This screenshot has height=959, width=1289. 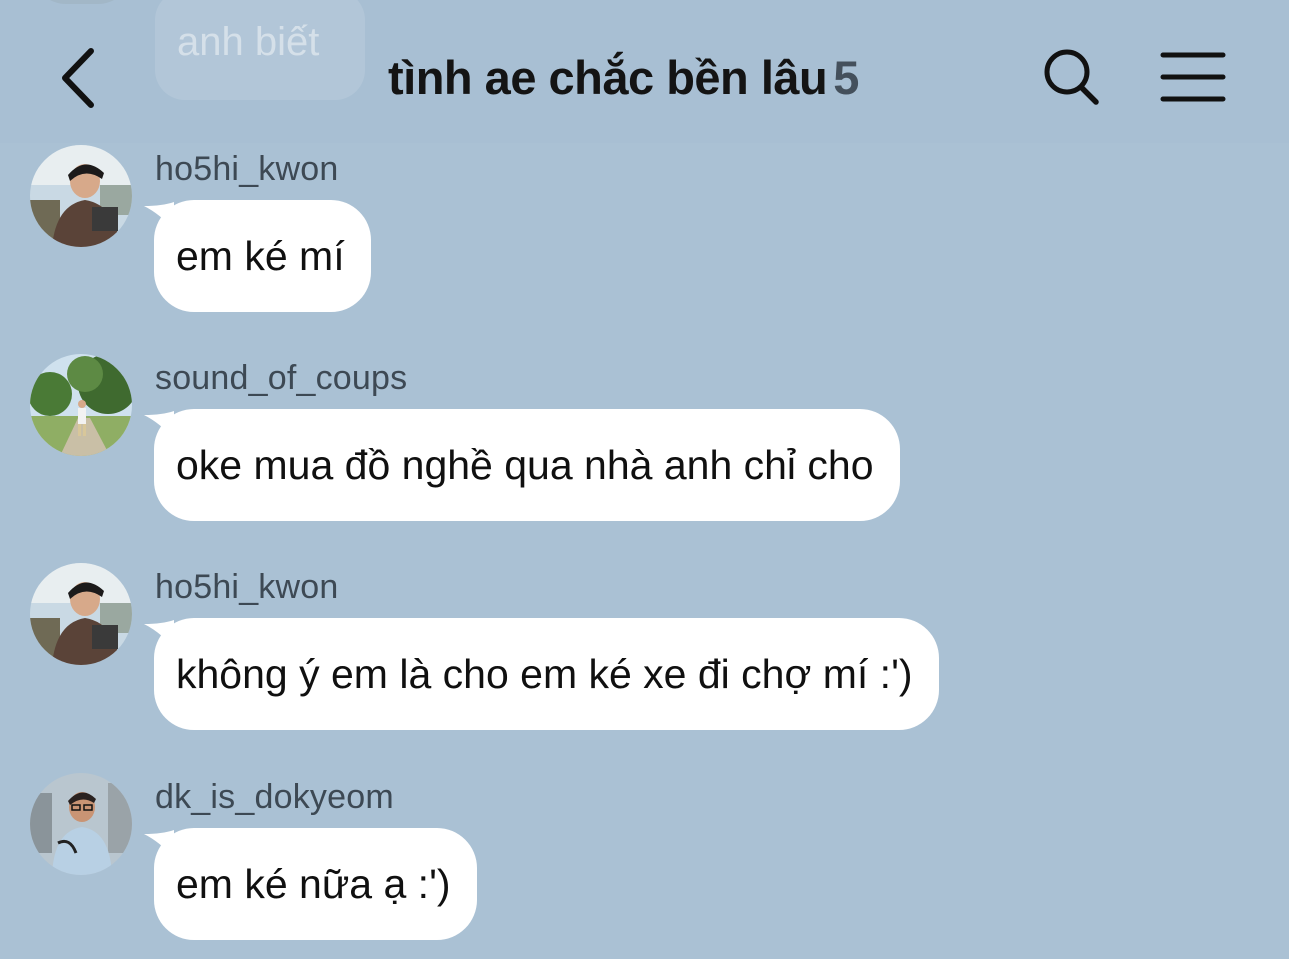 What do you see at coordinates (281, 378) in the screenshot?
I see `username: sound_of_coups` at bounding box center [281, 378].